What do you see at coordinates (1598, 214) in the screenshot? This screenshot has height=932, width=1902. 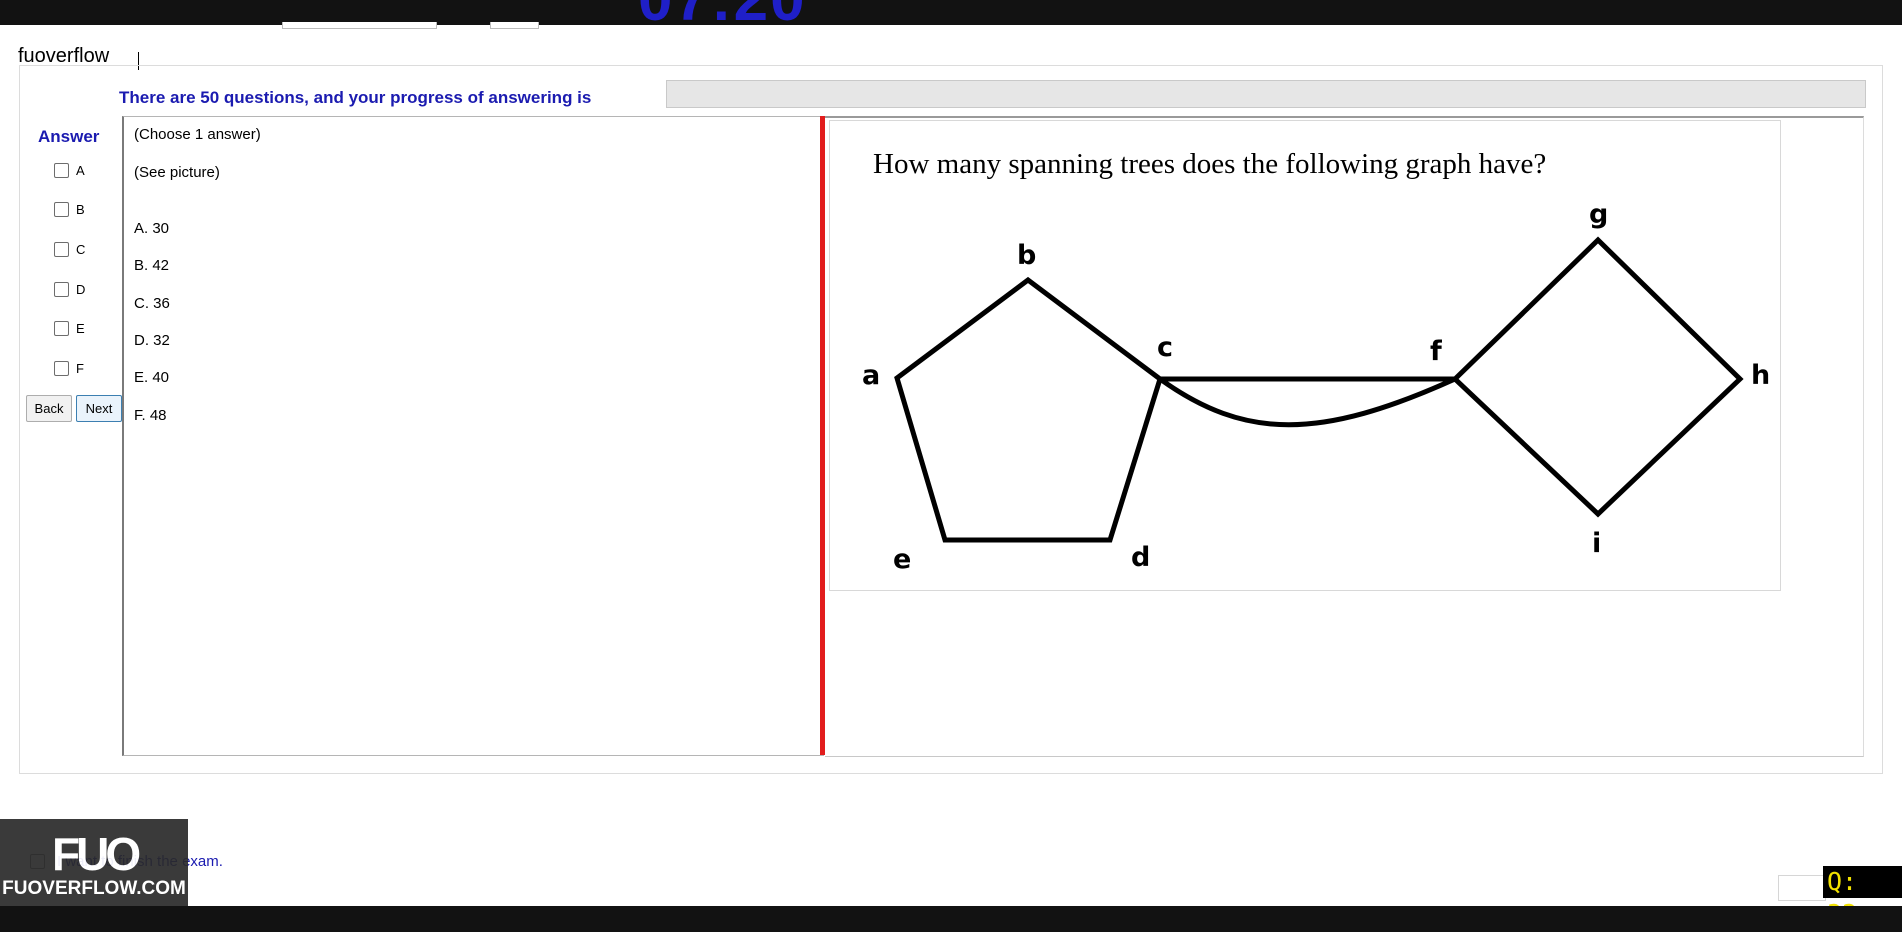 I see `vertex-g-label: g` at bounding box center [1598, 214].